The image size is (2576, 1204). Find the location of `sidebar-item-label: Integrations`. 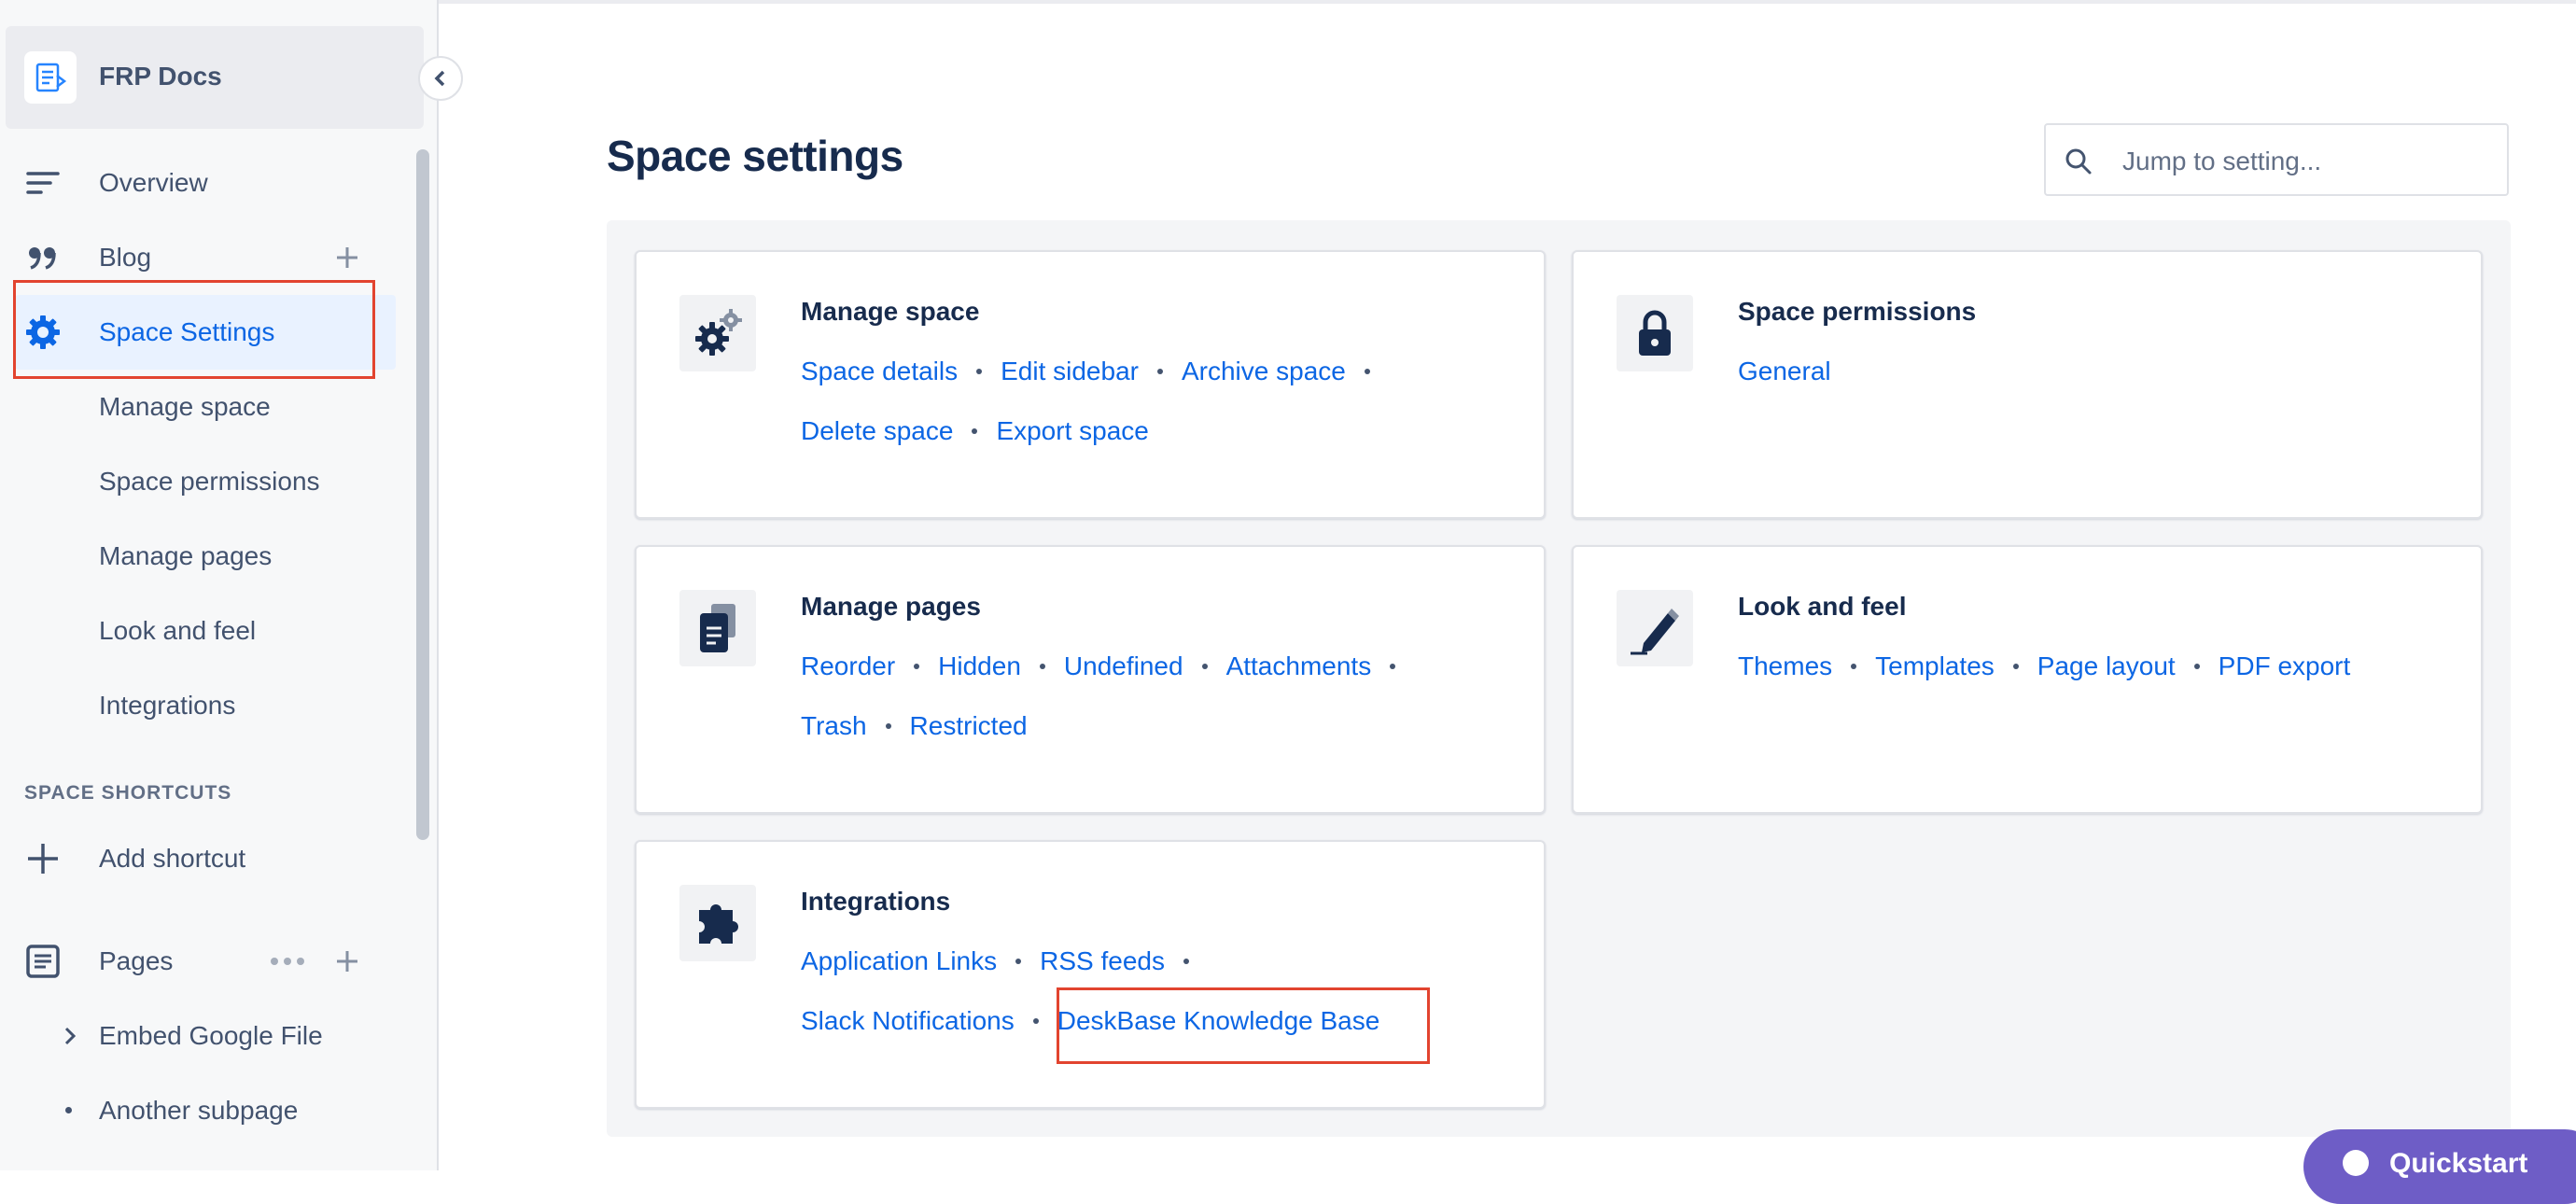

sidebar-item-label: Integrations is located at coordinates (167, 705).